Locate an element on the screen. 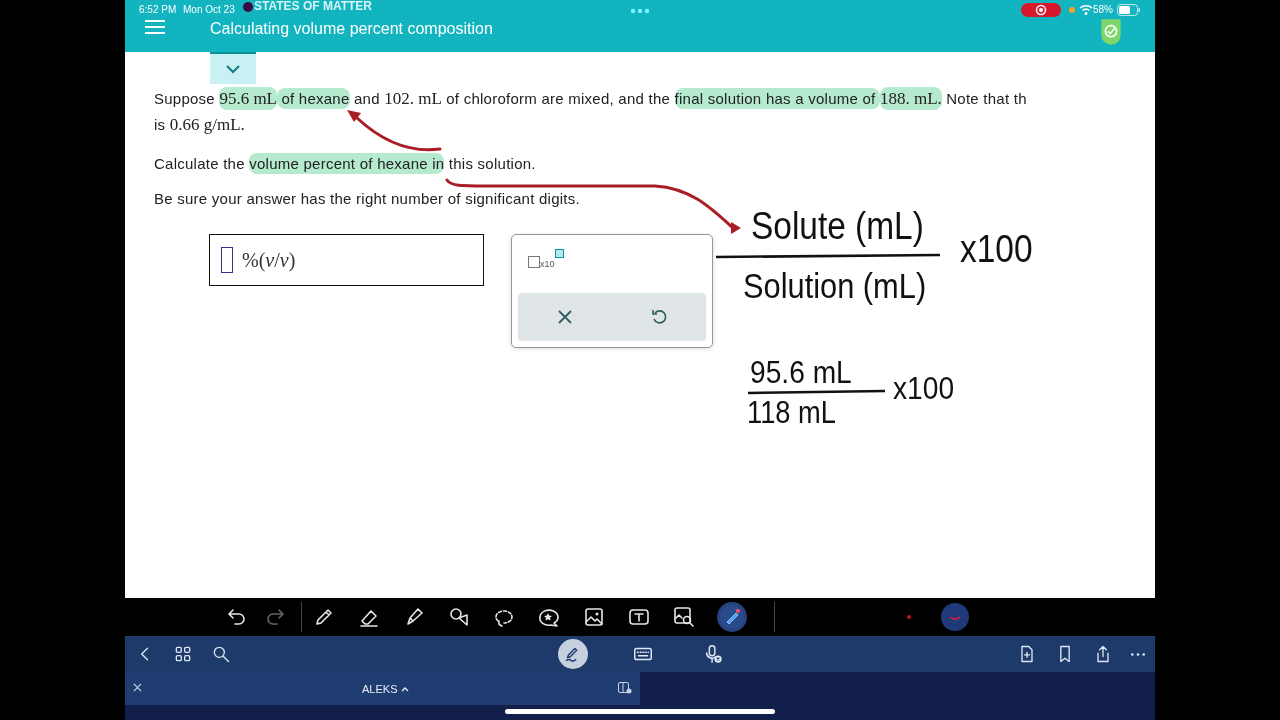  handwritten-denominator: Solution (mL) is located at coordinates (835, 285).